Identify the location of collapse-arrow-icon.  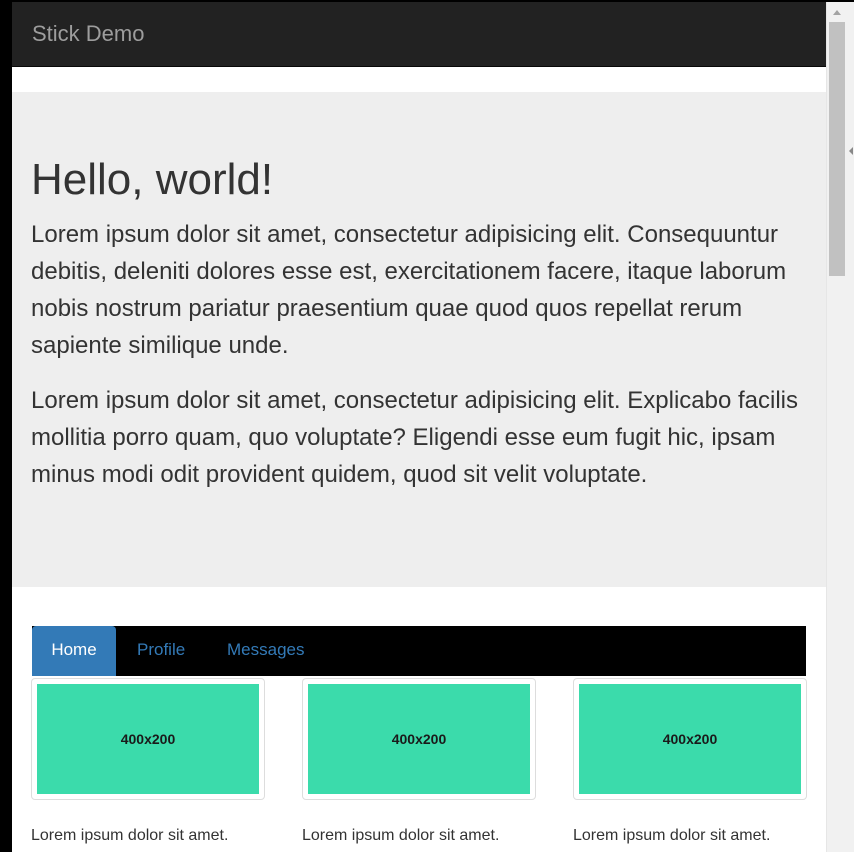
(851, 151).